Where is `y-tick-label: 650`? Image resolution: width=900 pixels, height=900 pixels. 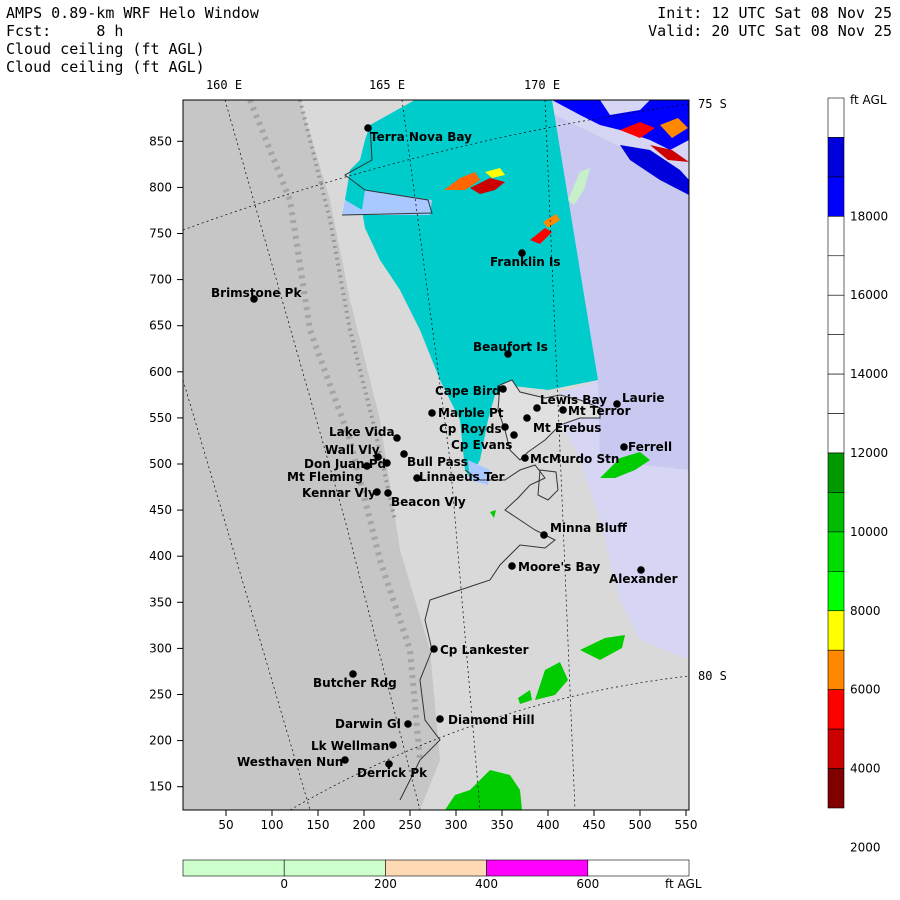 y-tick-label: 650 is located at coordinates (160, 326).